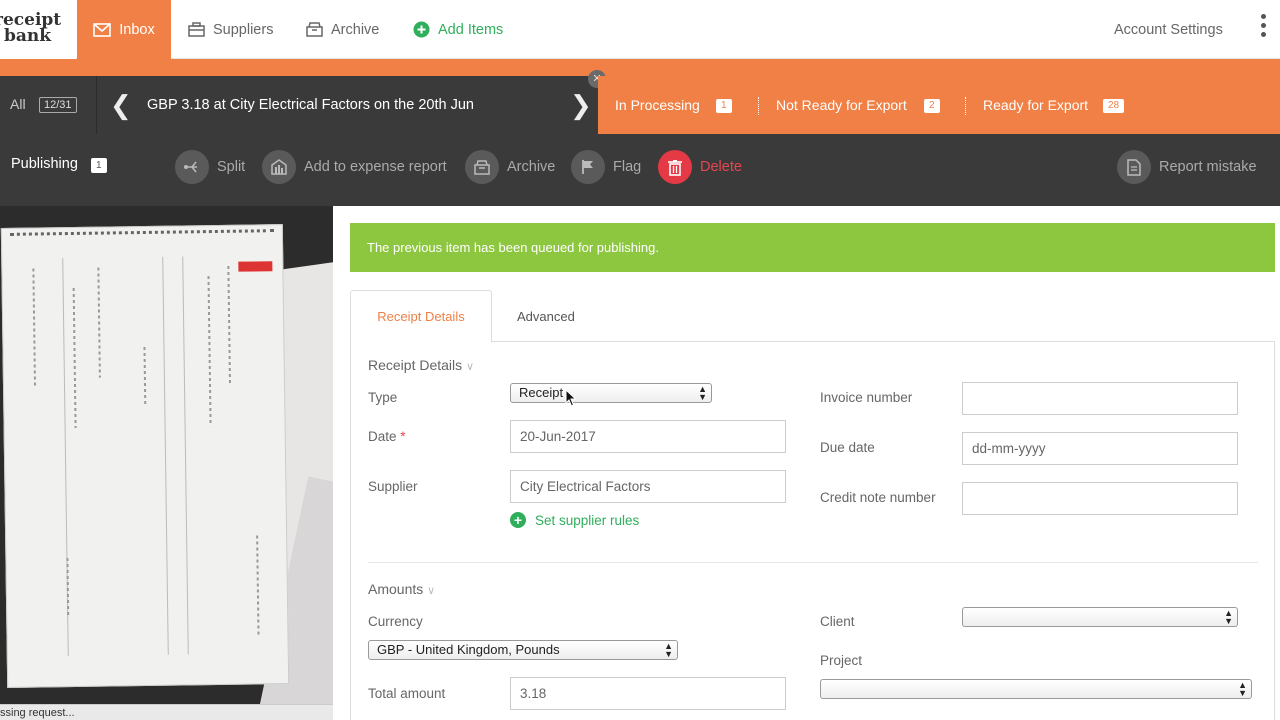 The height and width of the screenshot is (720, 1280). Describe the element at coordinates (58, 105) in the screenshot. I see `item-count-badge: 12/31` at that location.